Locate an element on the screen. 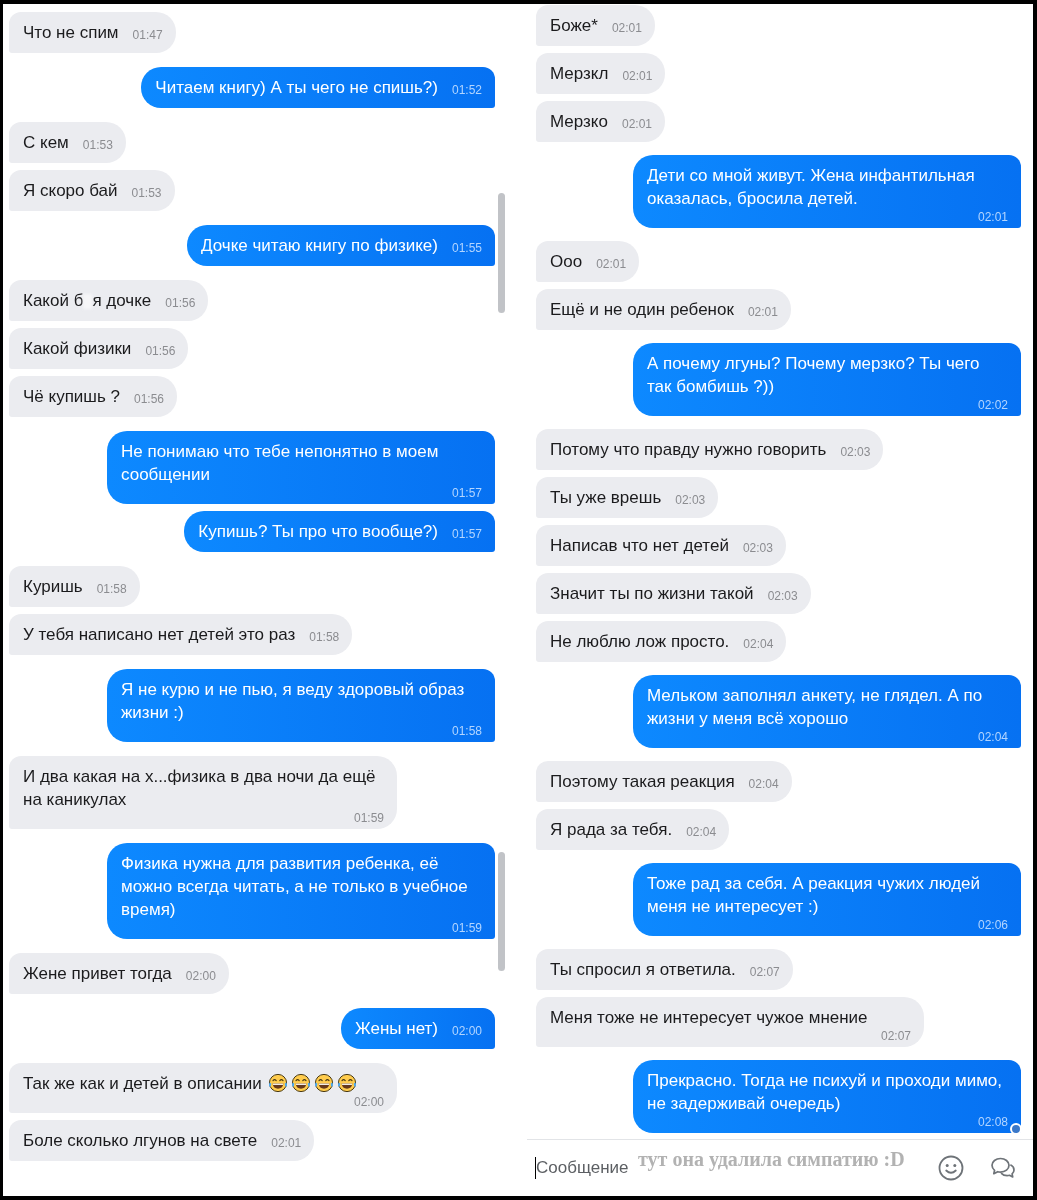 The image size is (1037, 1200). message-time: 01:55 is located at coordinates (466, 248).